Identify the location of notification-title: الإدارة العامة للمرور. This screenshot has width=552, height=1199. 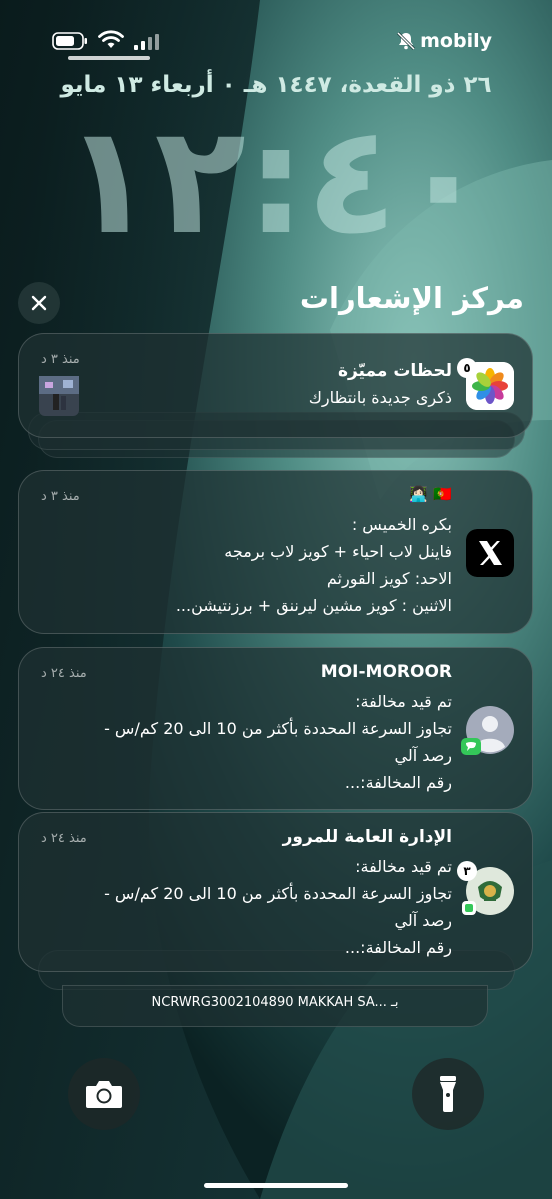
(367, 837).